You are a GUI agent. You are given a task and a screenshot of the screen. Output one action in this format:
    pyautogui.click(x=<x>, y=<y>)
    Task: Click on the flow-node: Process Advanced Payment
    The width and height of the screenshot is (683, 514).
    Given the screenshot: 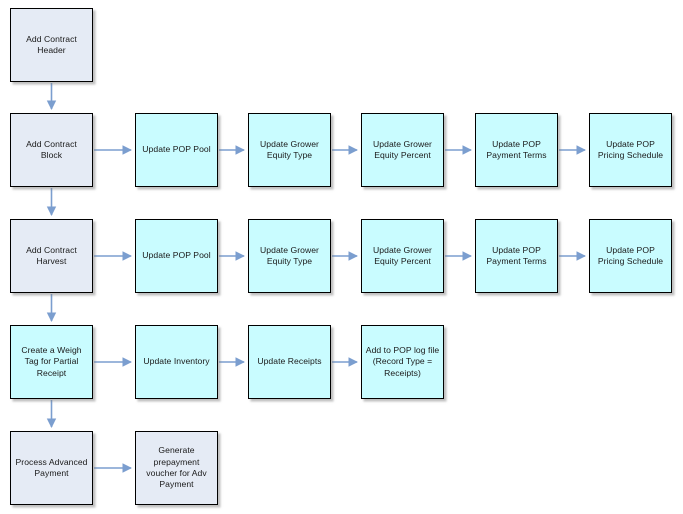 What is the action you would take?
    pyautogui.click(x=51, y=468)
    